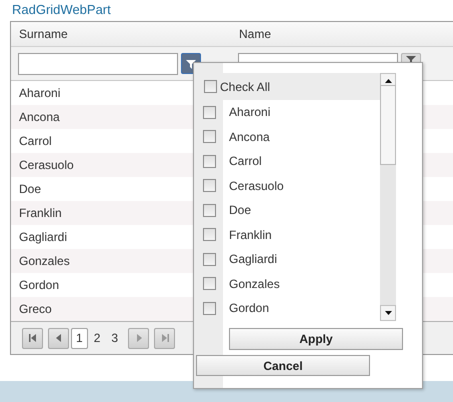 The width and height of the screenshot is (453, 402). I want to click on up-arrow-icon, so click(388, 81).